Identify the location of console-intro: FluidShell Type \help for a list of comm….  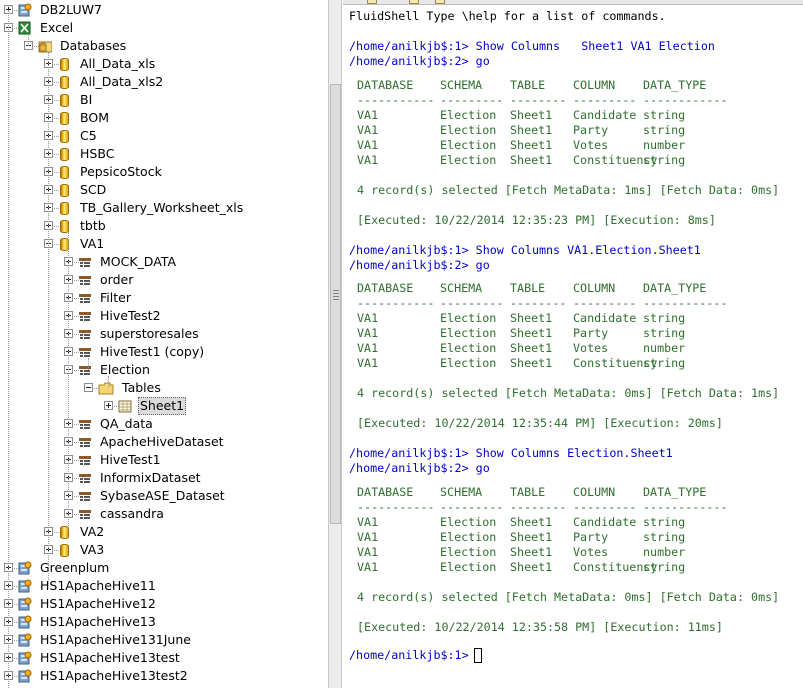
(507, 16).